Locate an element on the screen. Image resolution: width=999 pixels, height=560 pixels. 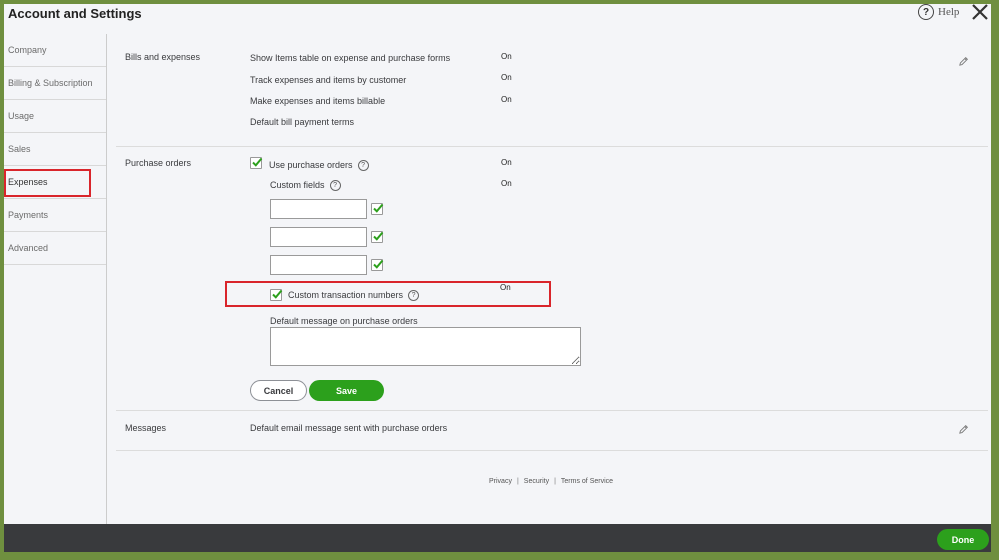
custom-fields-label: Custom fields is located at coordinates (297, 185).